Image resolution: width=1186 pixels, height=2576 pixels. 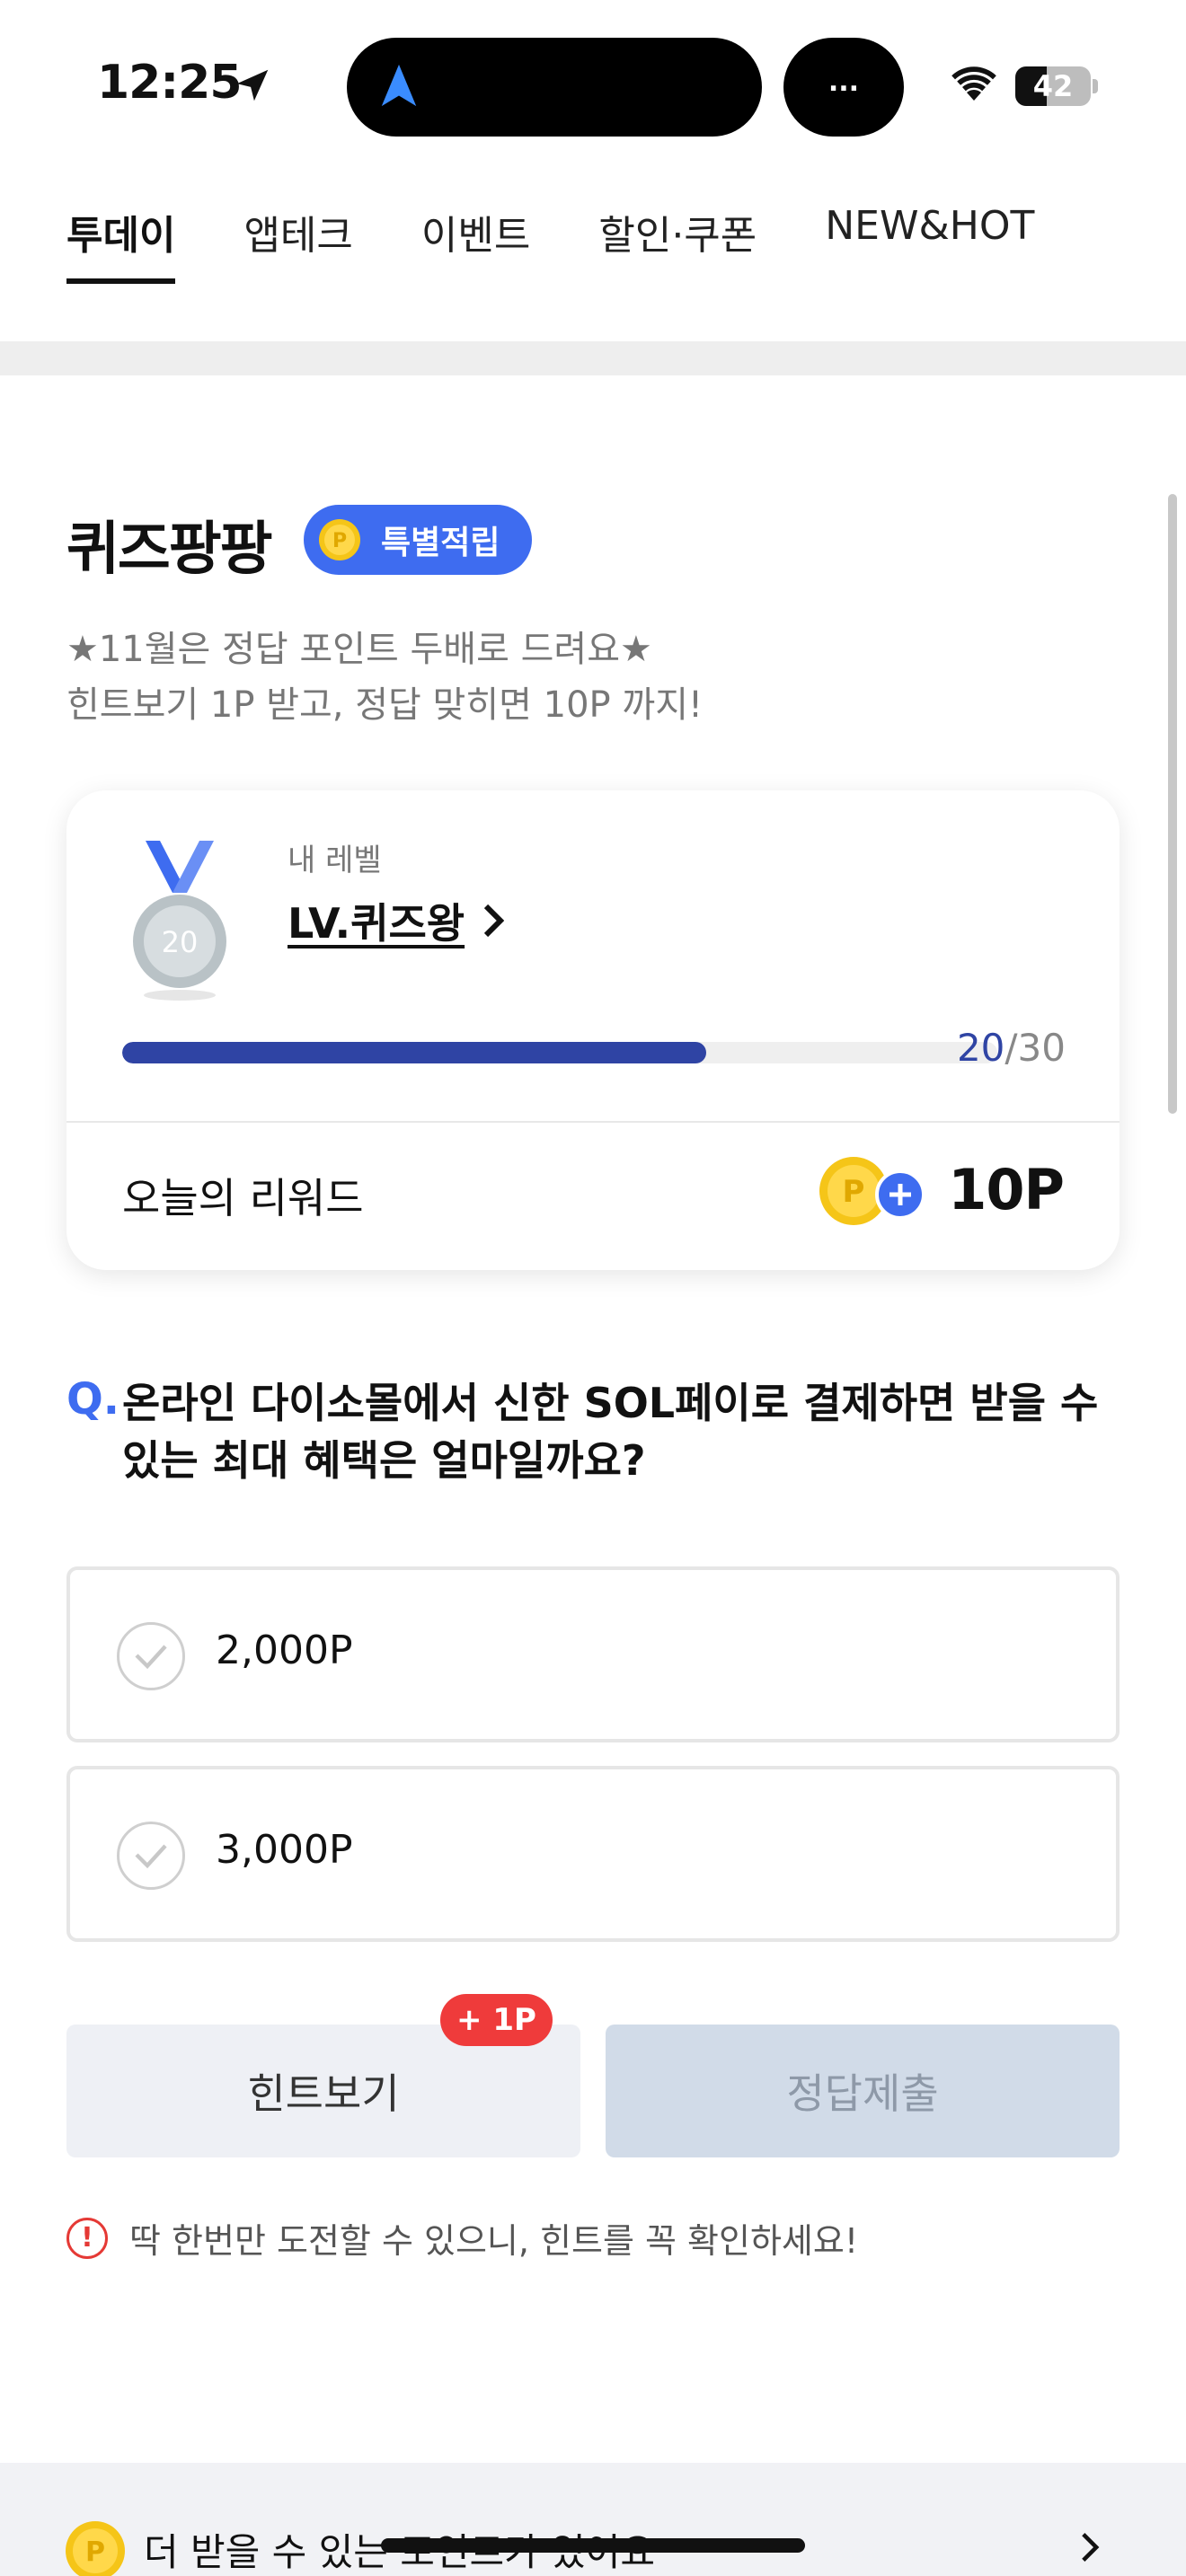 I want to click on dynamic-island-navigation, so click(x=554, y=87).